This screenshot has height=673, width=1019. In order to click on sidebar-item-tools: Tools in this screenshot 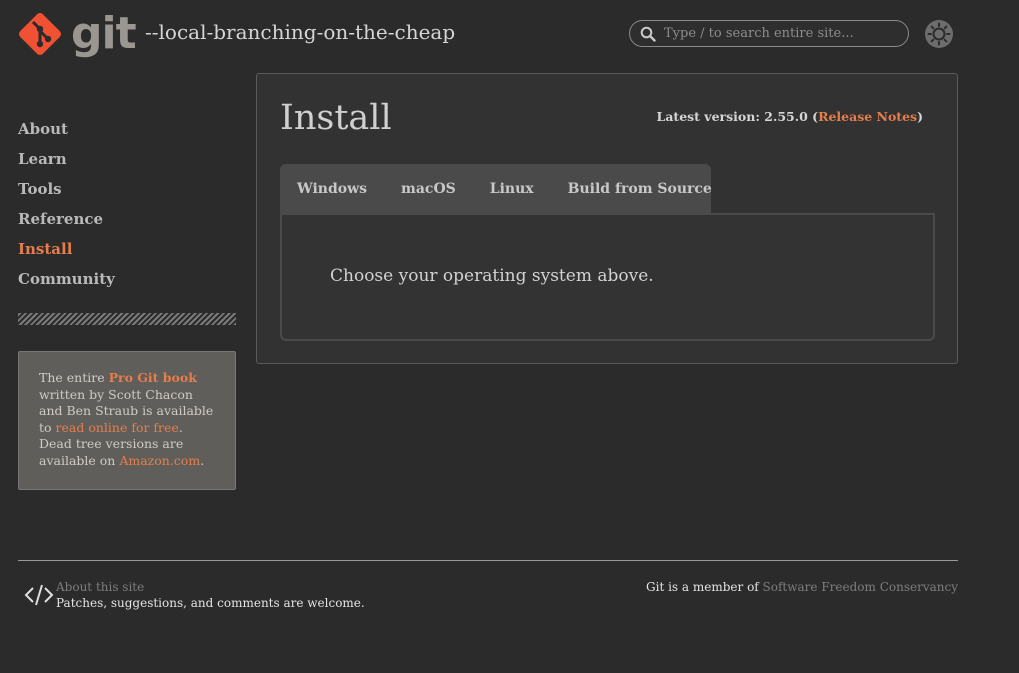, I will do `click(127, 193)`.